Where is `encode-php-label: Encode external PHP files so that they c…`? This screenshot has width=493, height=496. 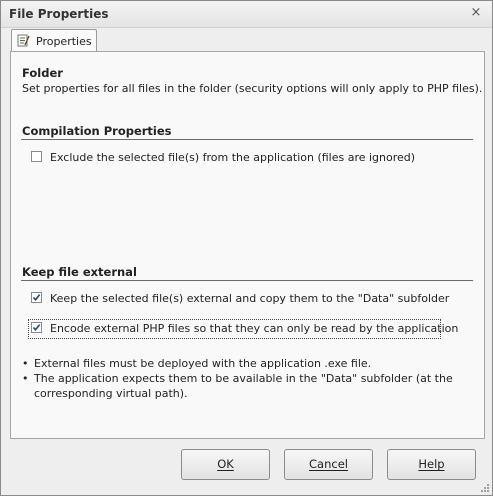
encode-php-label: Encode external PHP files so that they c… is located at coordinates (254, 328).